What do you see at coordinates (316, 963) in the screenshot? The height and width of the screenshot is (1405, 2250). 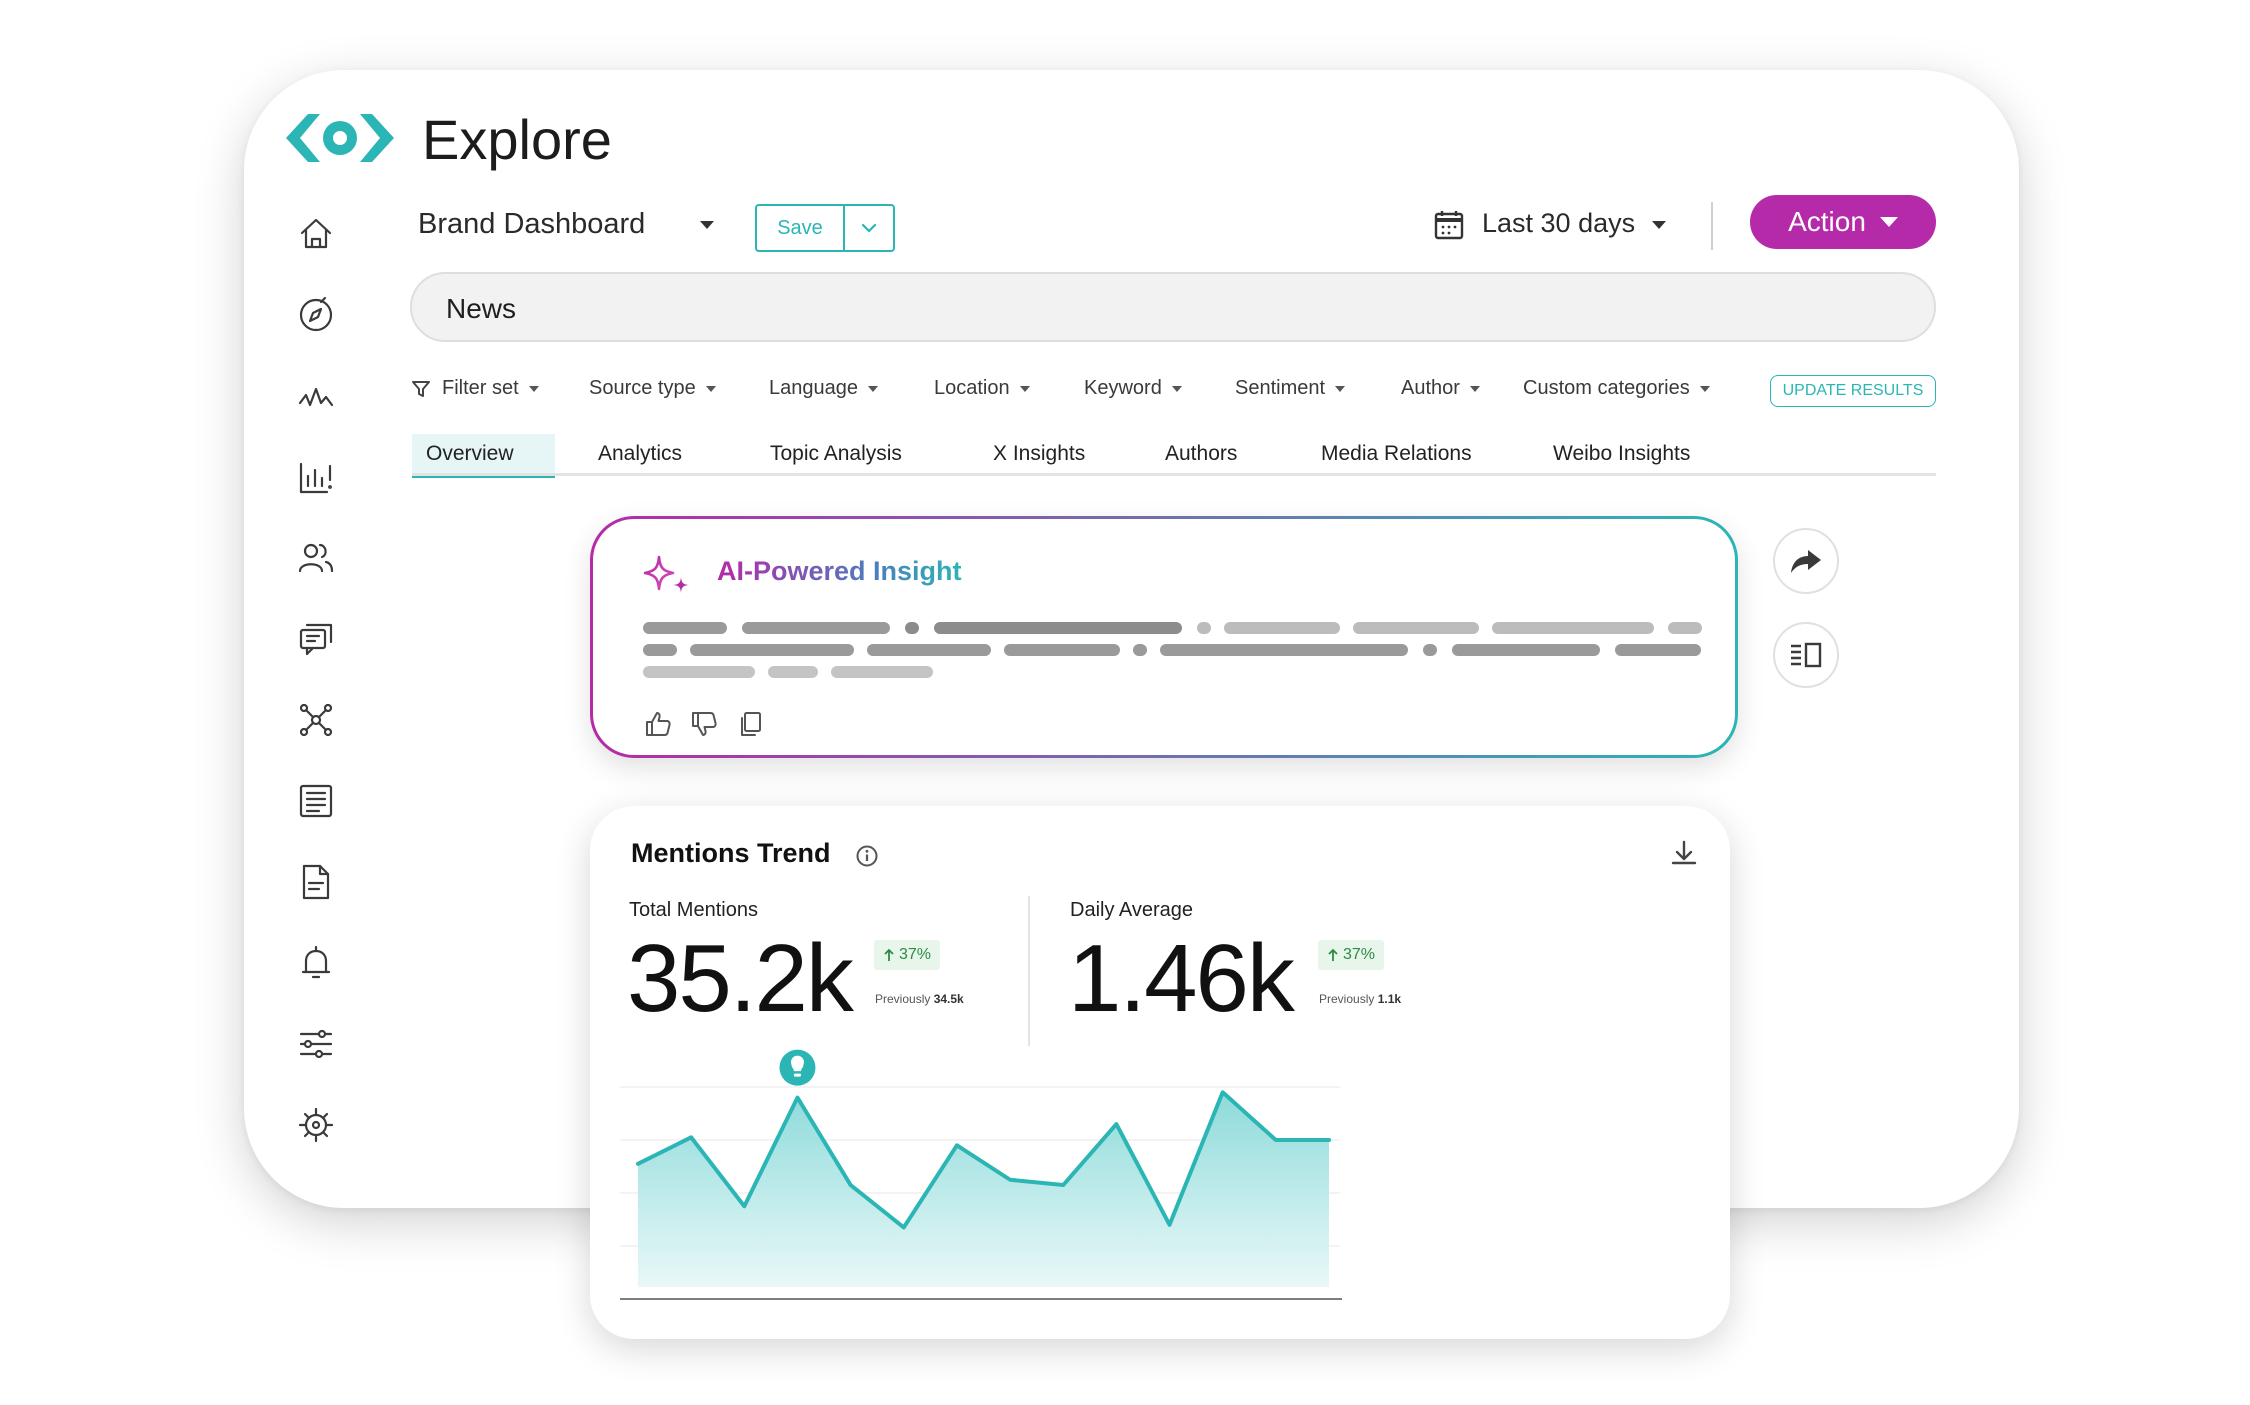 I see `bell-icon` at bounding box center [316, 963].